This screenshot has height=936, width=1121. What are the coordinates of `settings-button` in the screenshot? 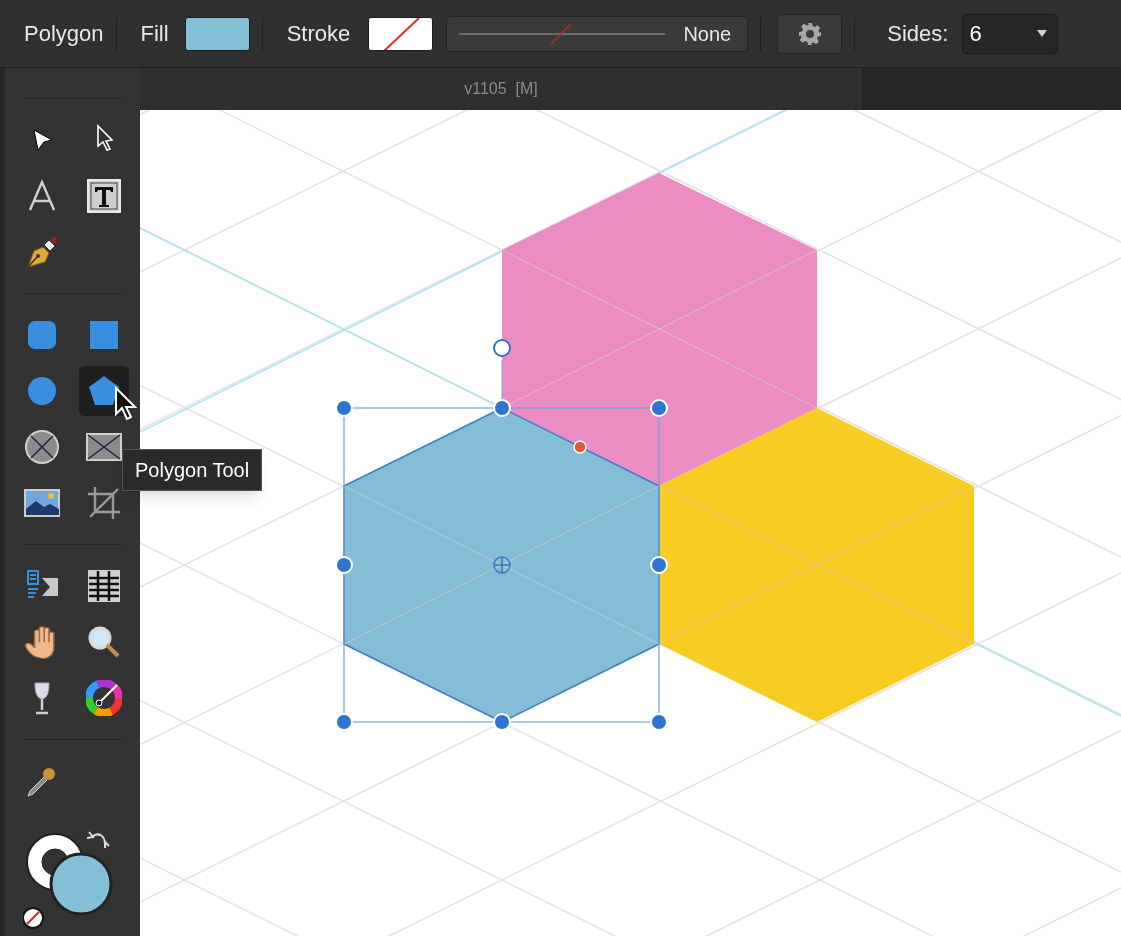 It's located at (810, 33).